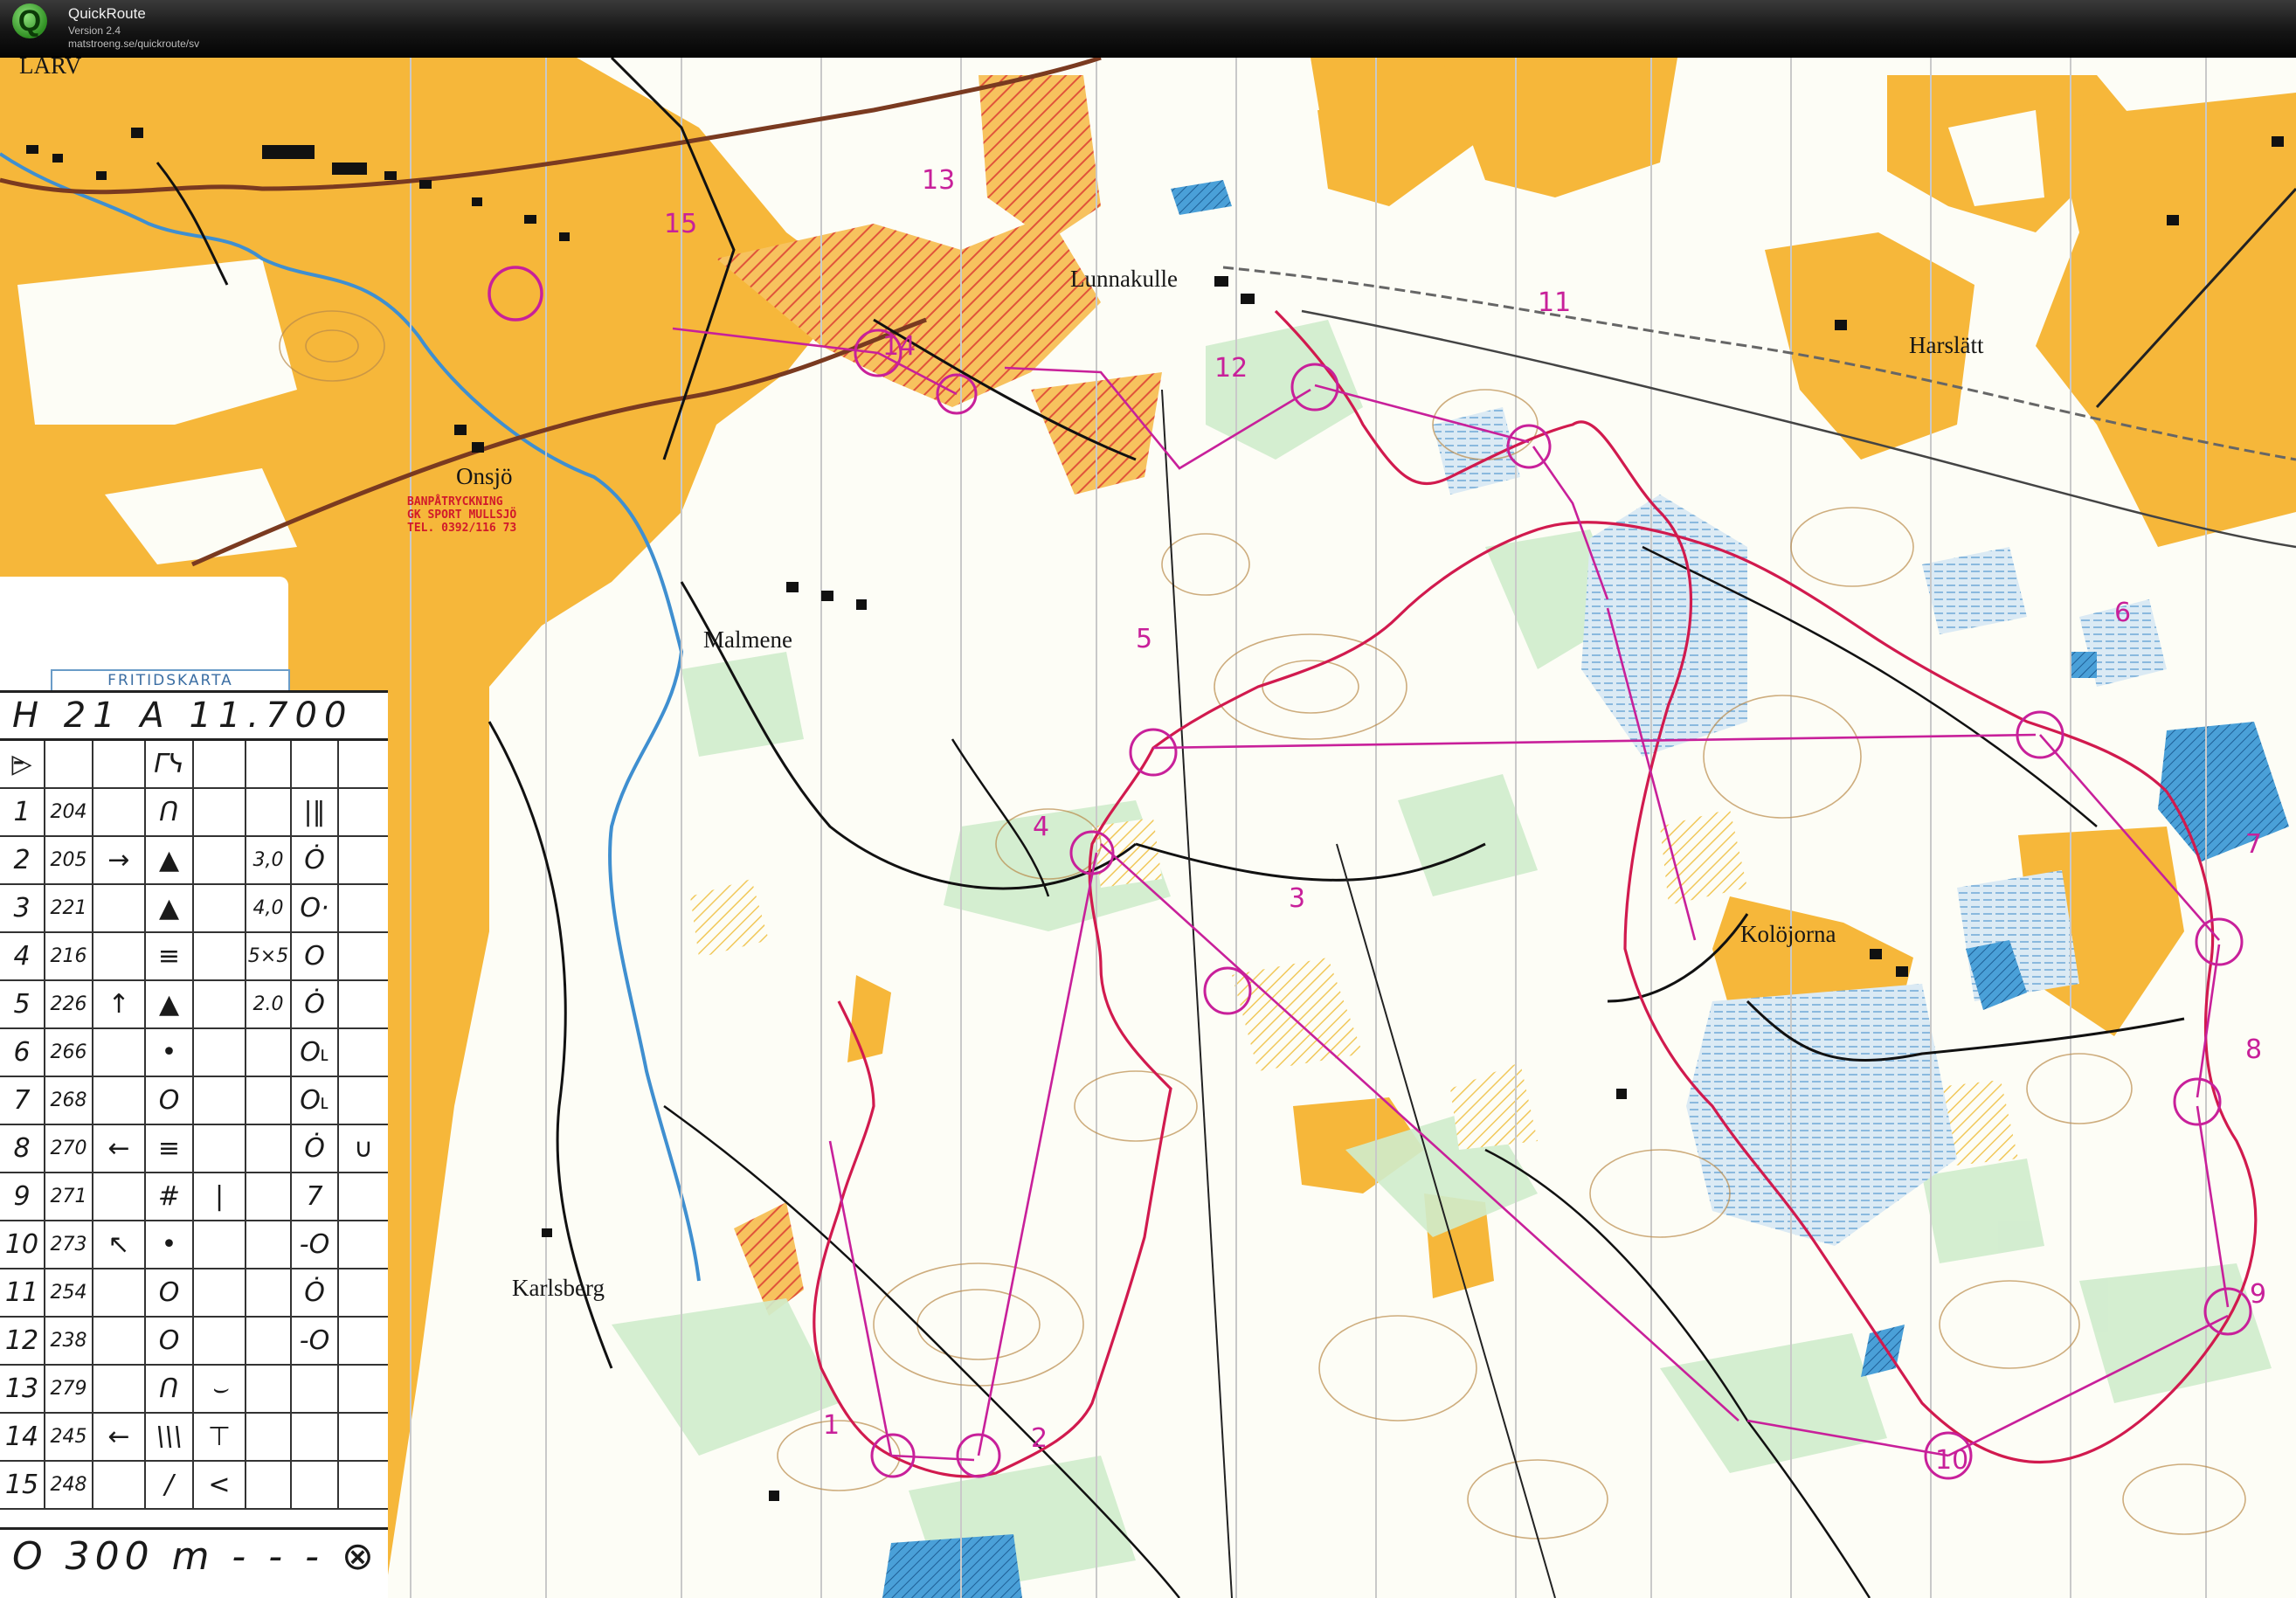  I want to click on control-cell-code, so click(69, 764).